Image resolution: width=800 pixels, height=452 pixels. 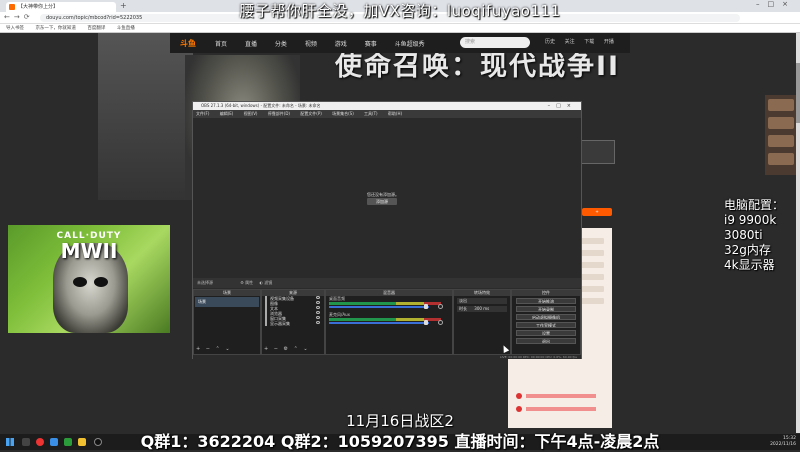 What do you see at coordinates (221, 44) in the screenshot?
I see `site-menu-item: 首页` at bounding box center [221, 44].